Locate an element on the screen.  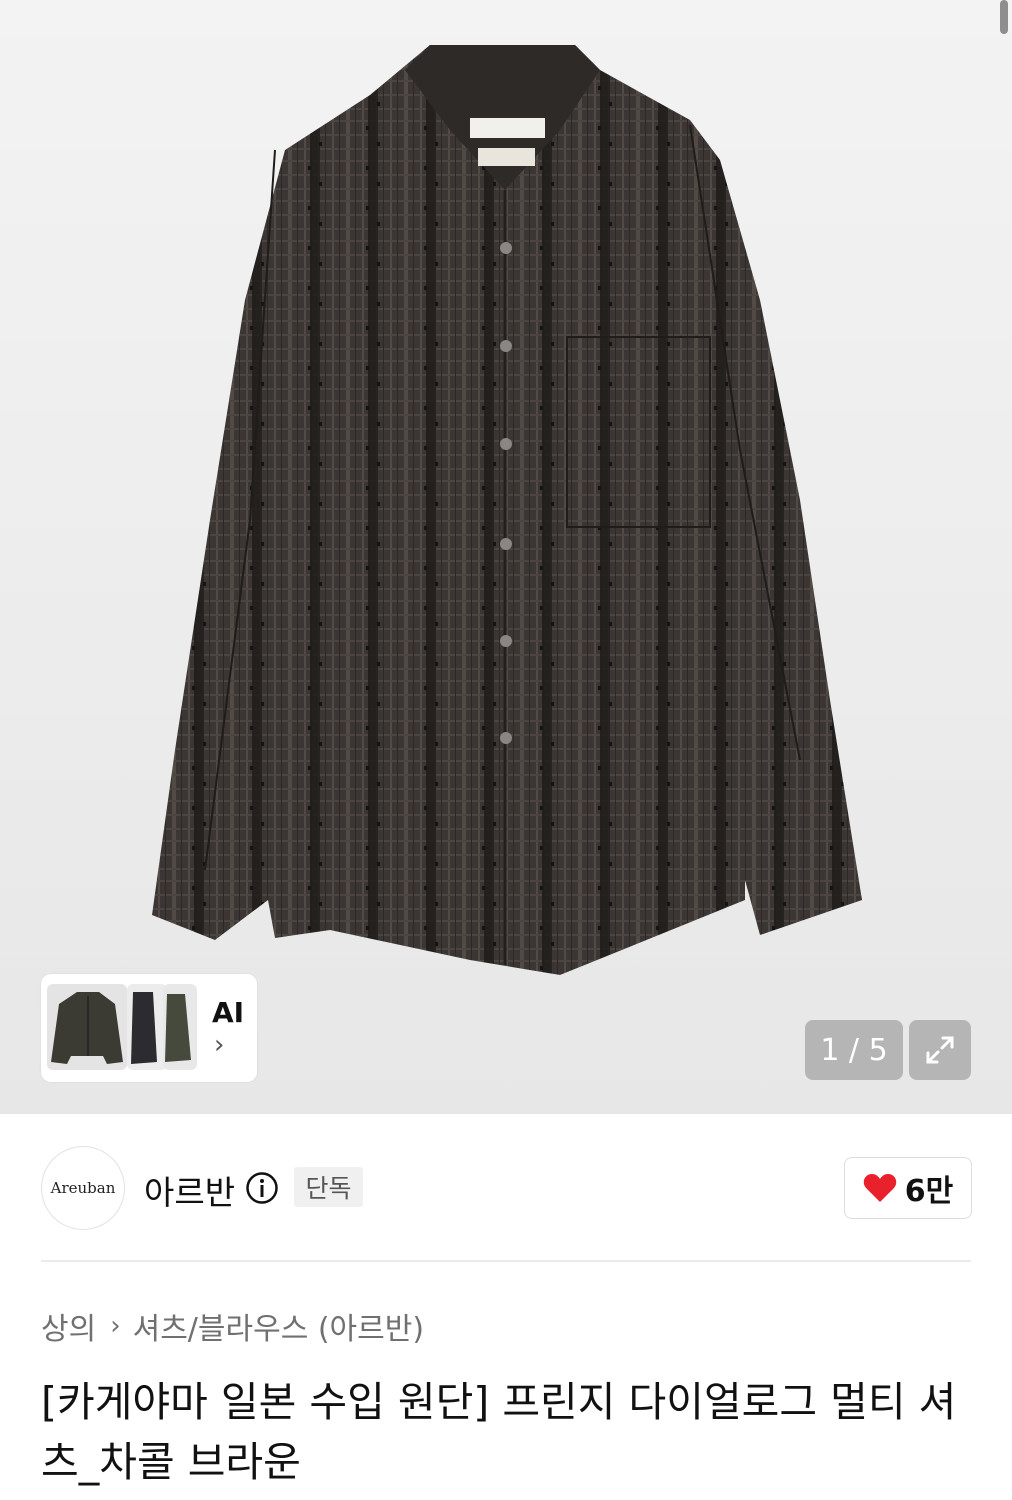
like-button: 6만 is located at coordinates (908, 1188).